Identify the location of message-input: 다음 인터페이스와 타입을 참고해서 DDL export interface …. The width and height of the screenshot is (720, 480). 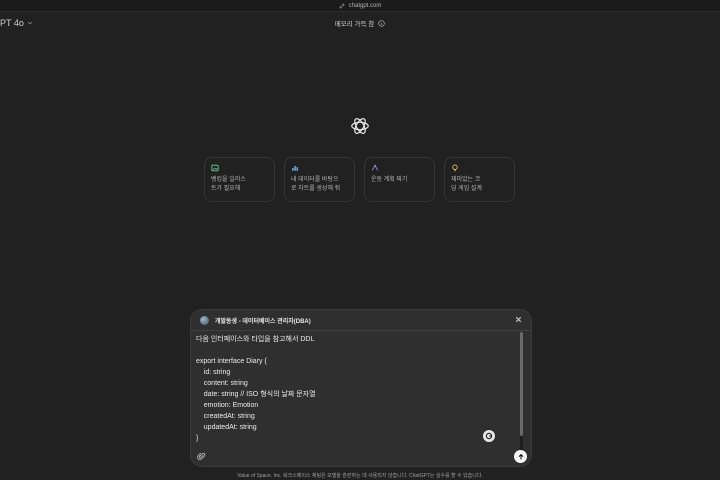
(357, 390).